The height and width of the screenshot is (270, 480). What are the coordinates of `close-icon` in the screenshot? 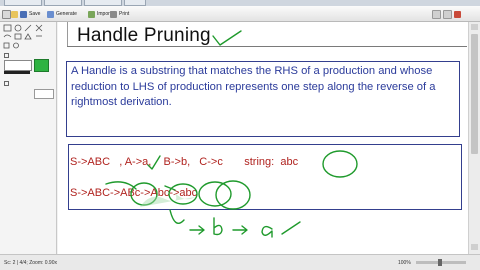 It's located at (457, 14).